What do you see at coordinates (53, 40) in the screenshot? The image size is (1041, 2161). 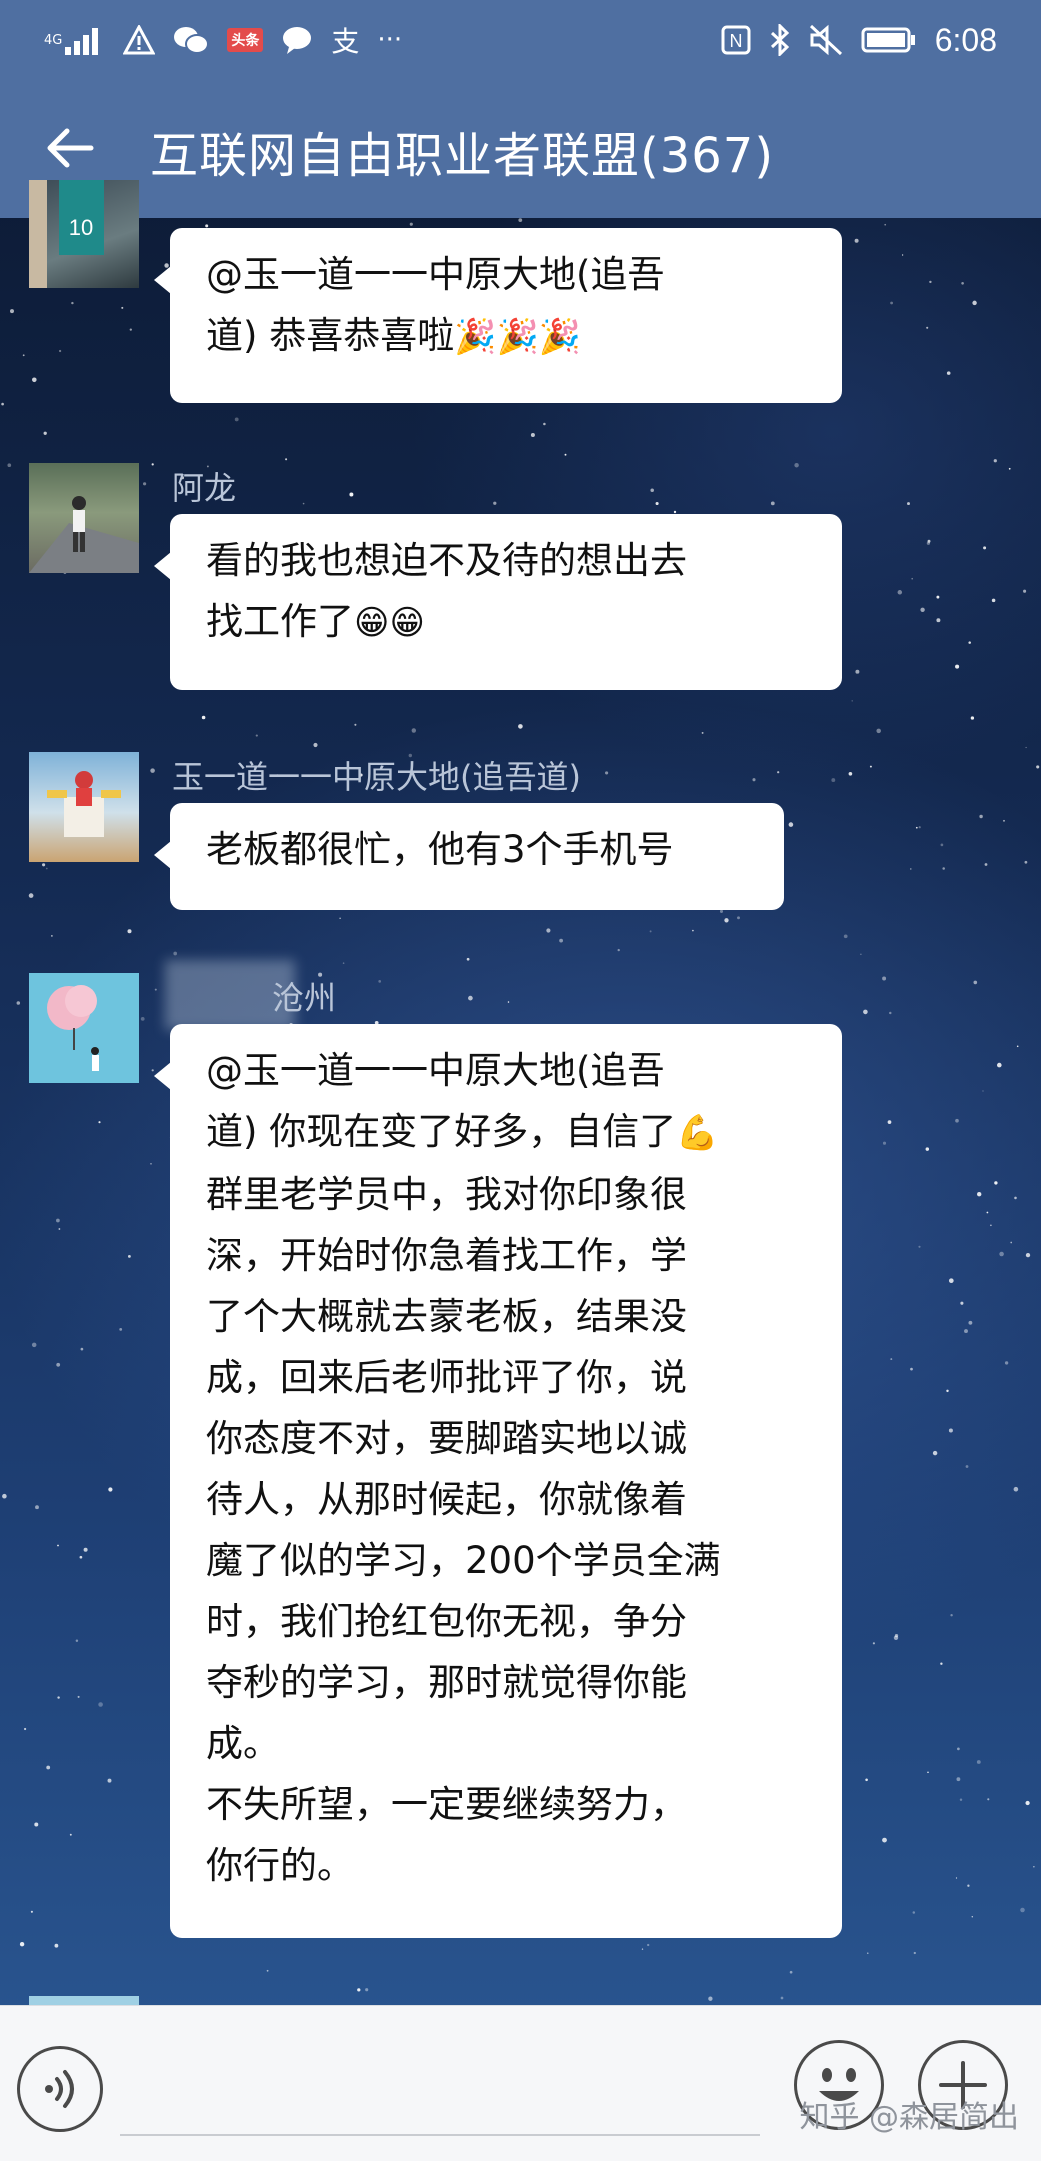 I see `network-type: 4G` at bounding box center [53, 40].